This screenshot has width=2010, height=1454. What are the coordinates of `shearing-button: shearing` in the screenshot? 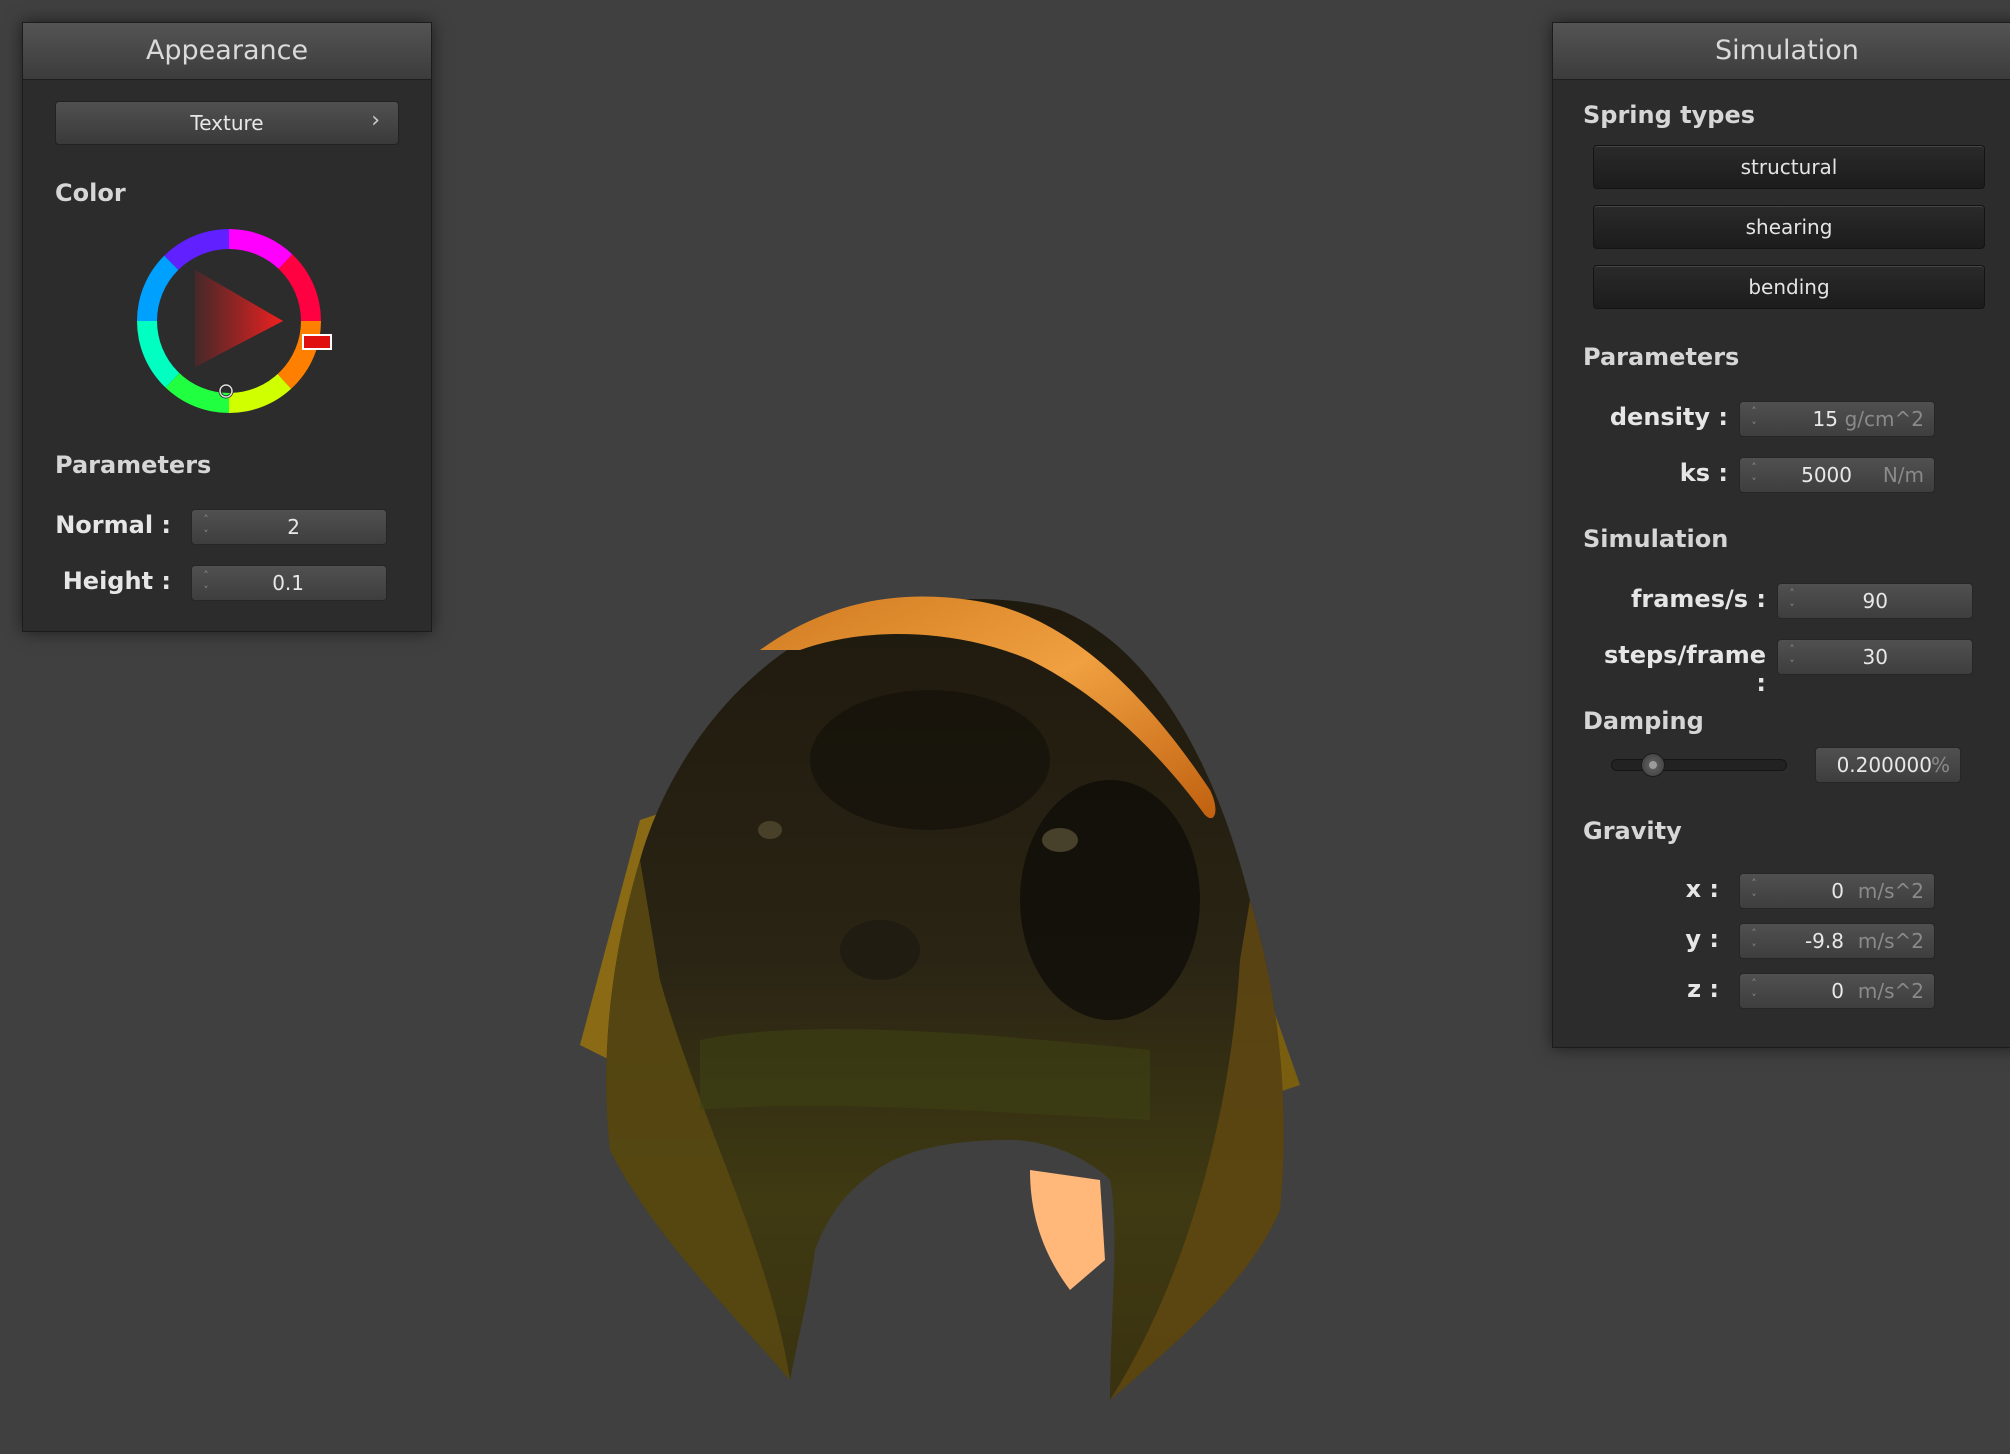 It's located at (1789, 227).